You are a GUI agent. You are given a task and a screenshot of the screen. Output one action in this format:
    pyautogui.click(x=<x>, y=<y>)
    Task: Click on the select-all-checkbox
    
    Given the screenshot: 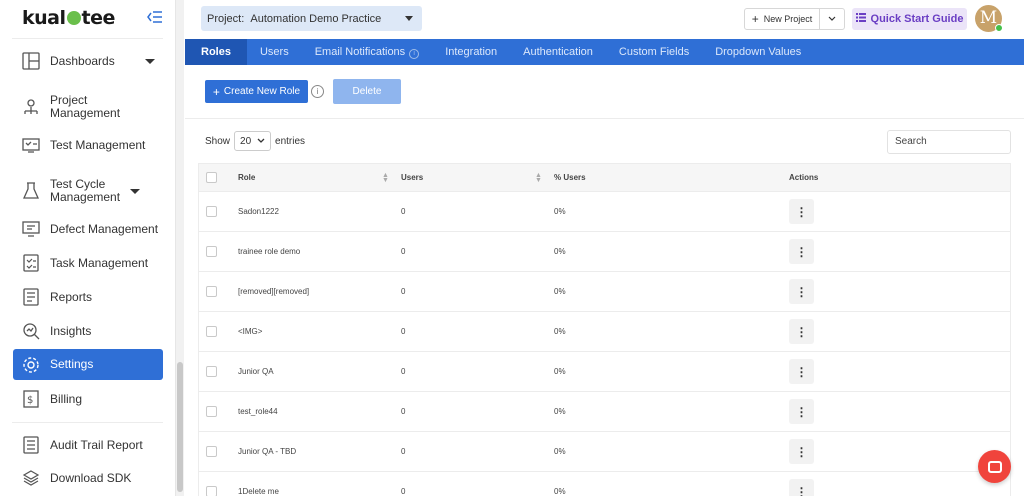 What is the action you would take?
    pyautogui.click(x=211, y=177)
    